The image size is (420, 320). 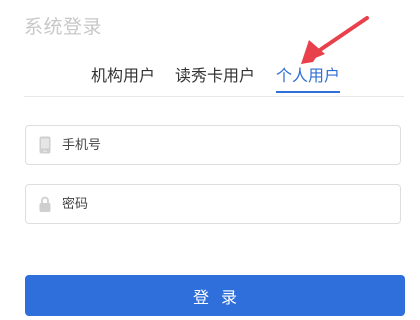 What do you see at coordinates (45, 204) in the screenshot?
I see `lock-icon` at bounding box center [45, 204].